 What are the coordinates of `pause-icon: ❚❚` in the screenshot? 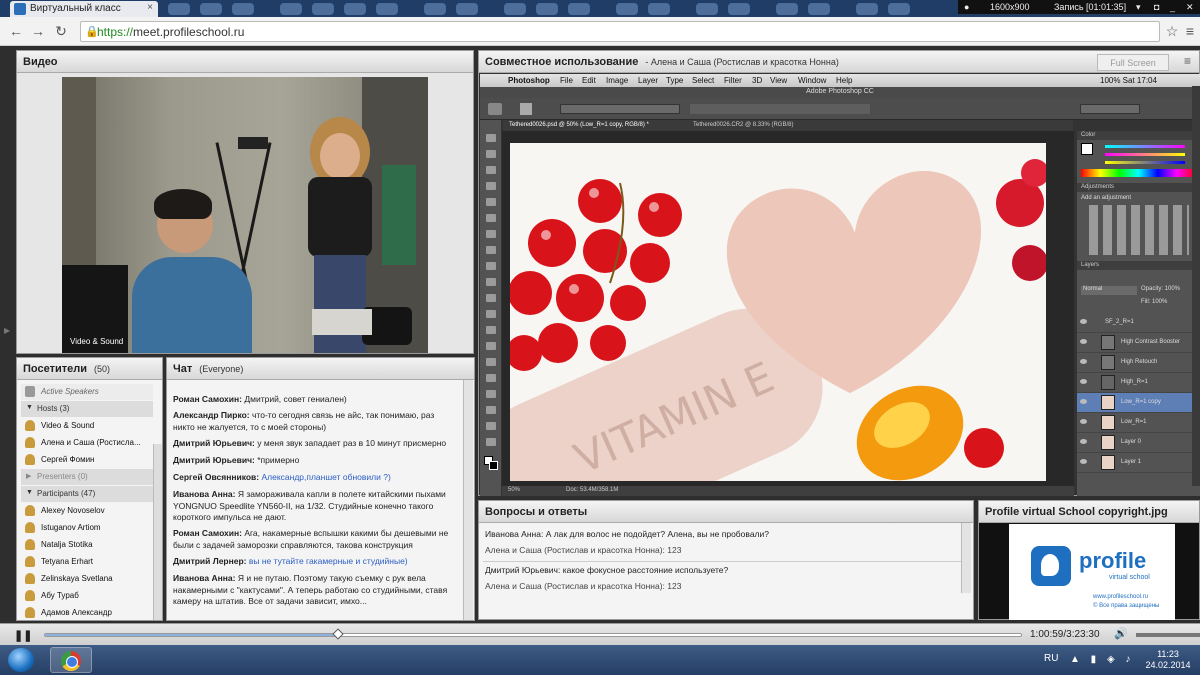 It's located at (23, 635).